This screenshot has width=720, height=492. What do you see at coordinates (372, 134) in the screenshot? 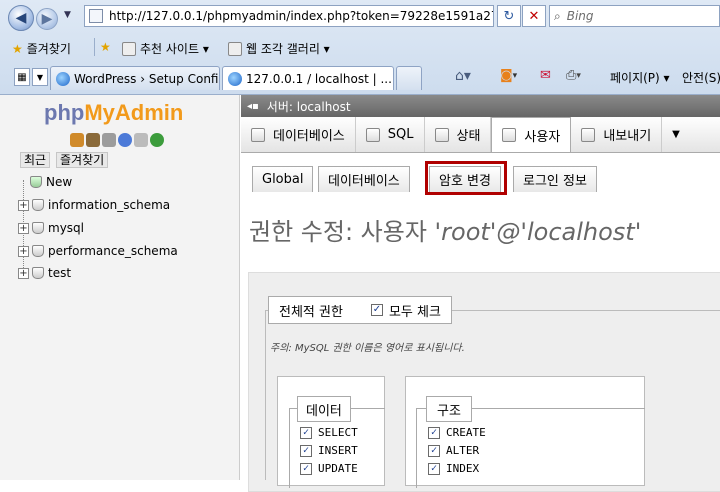
I see `sql-icon` at bounding box center [372, 134].